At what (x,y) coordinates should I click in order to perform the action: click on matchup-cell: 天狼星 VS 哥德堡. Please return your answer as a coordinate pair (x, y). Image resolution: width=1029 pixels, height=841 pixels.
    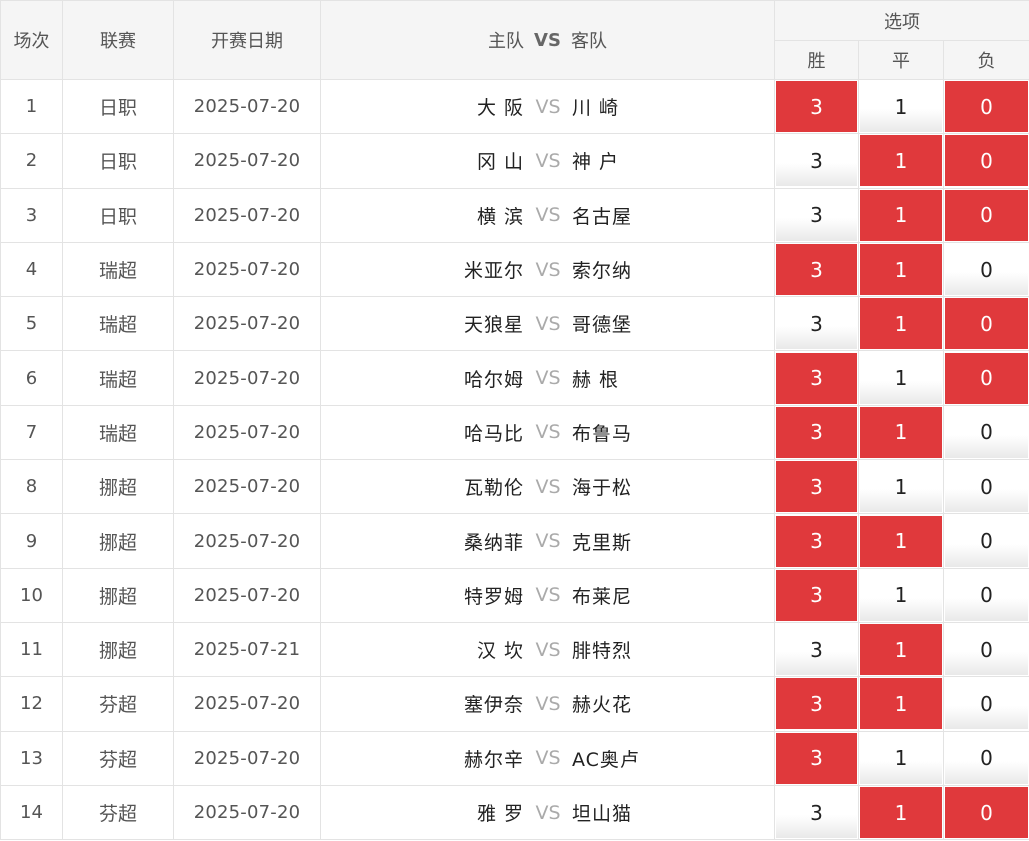
    Looking at the image, I should click on (547, 324).